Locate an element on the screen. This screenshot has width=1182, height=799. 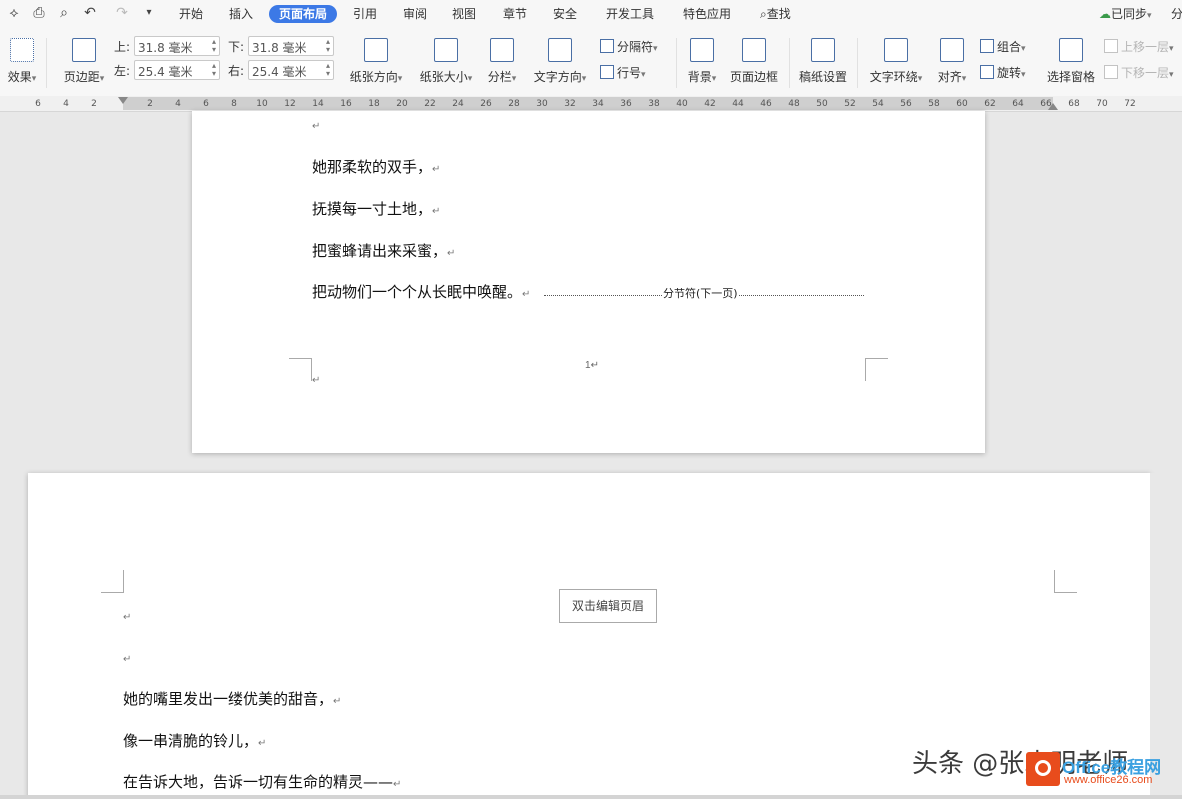
print-preview-icon: ⌕ is located at coordinates (64, 13).